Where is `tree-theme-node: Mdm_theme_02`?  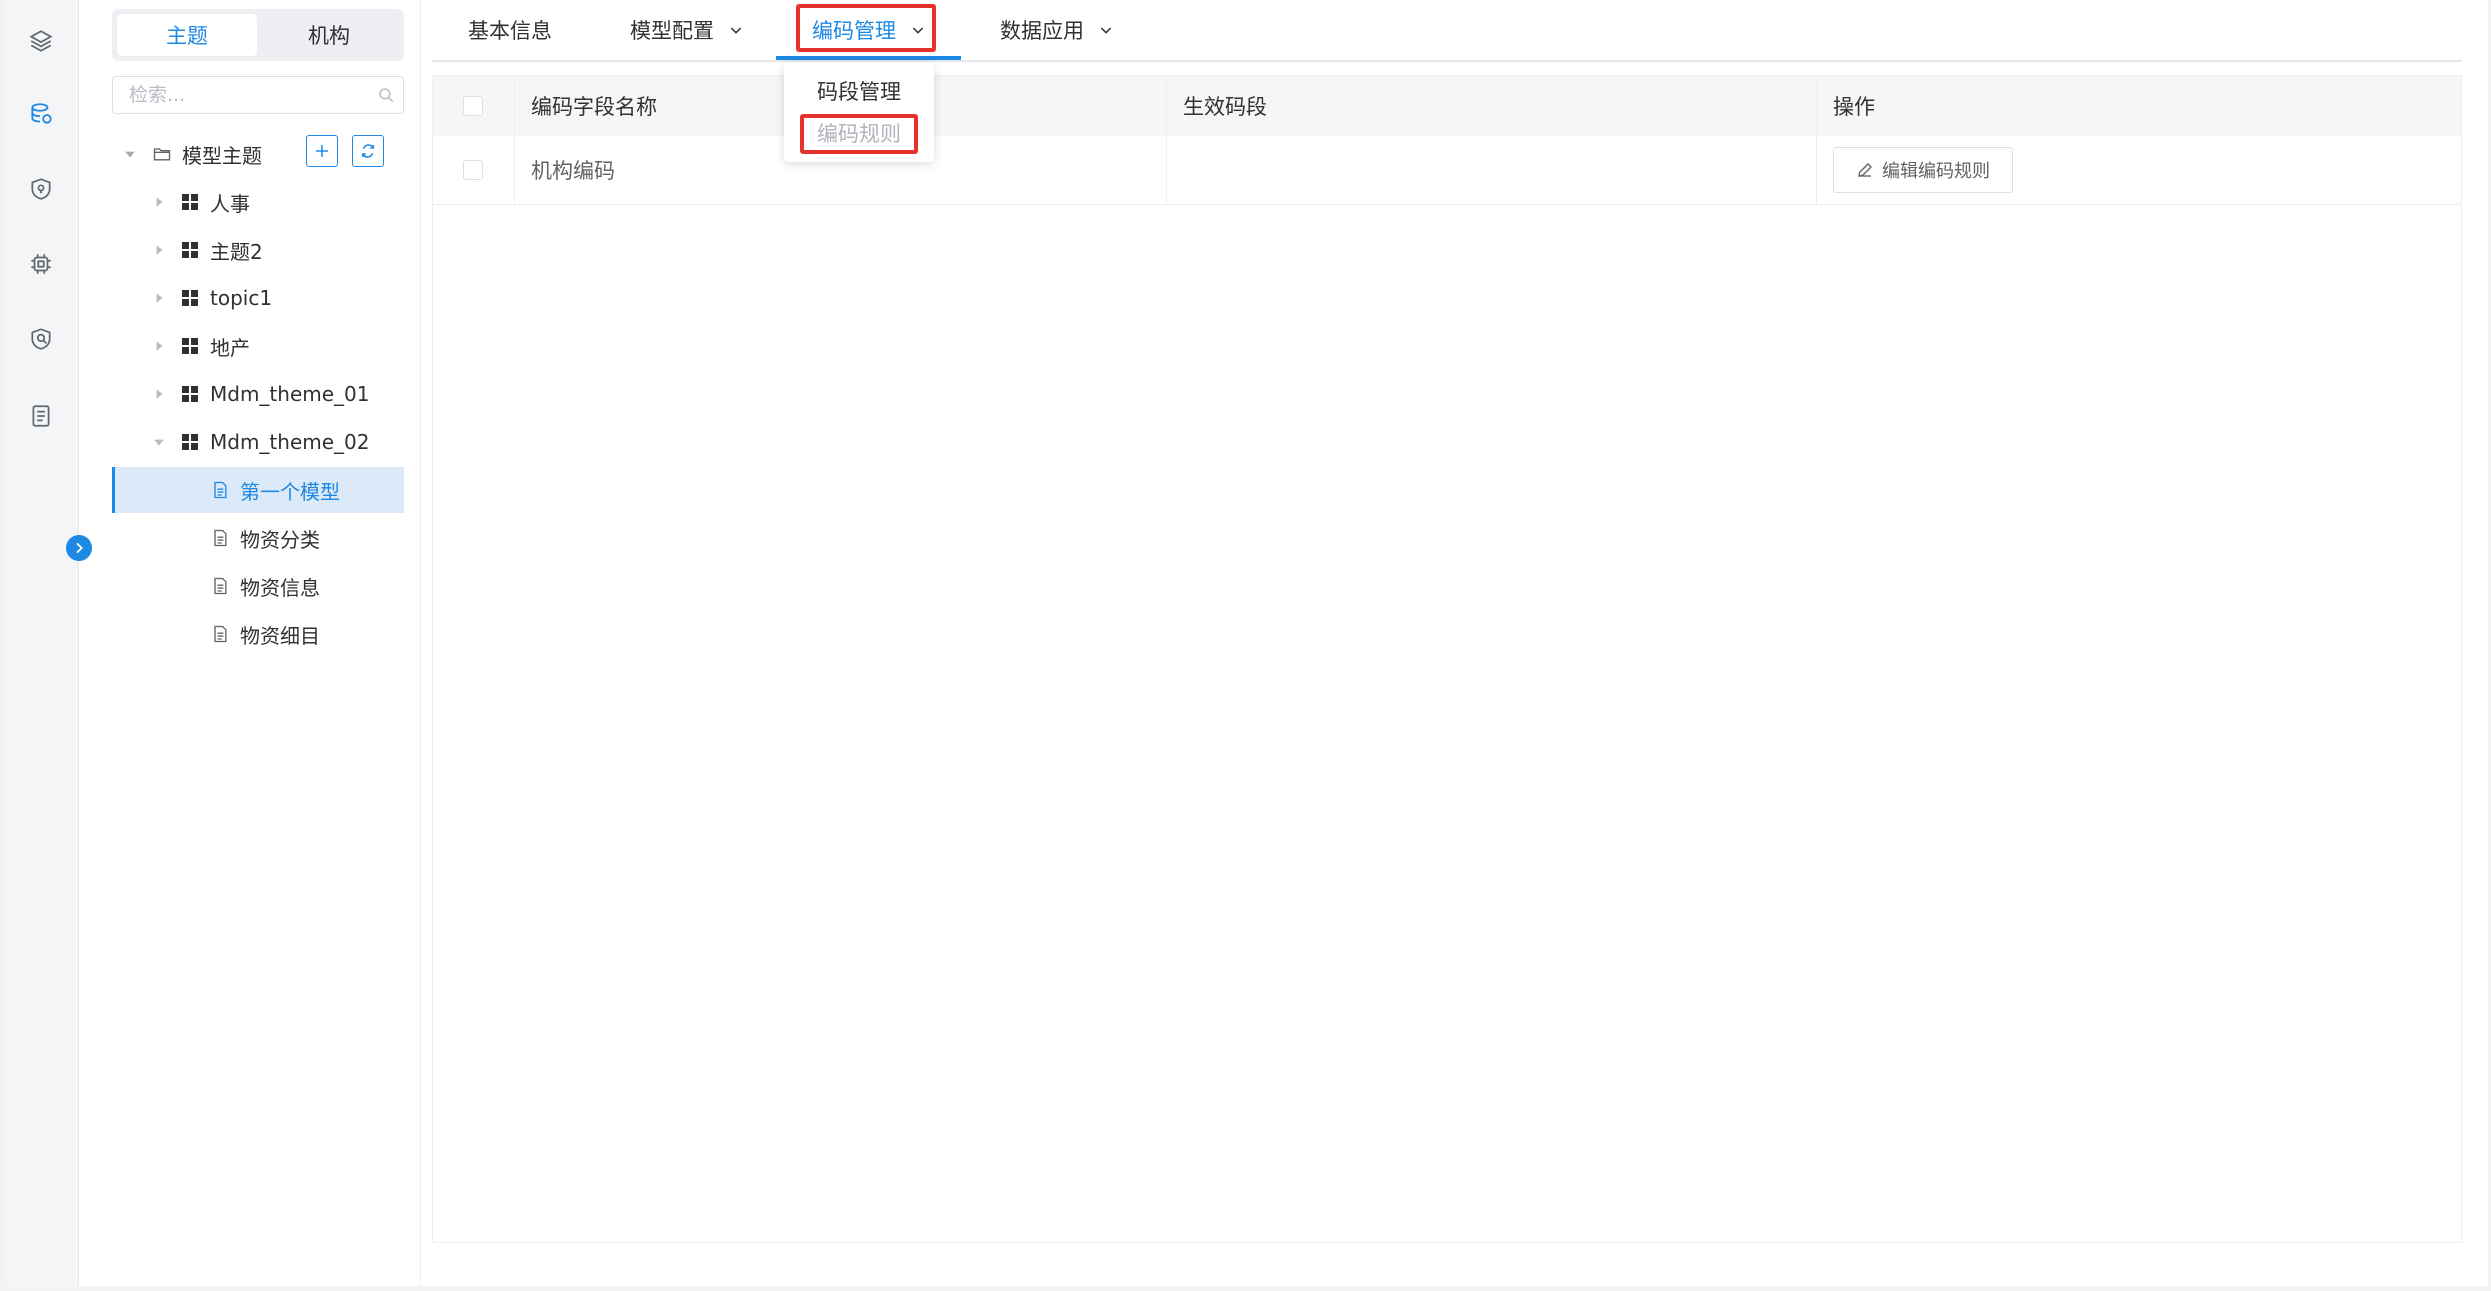 tree-theme-node: Mdm_theme_02 is located at coordinates (258, 442).